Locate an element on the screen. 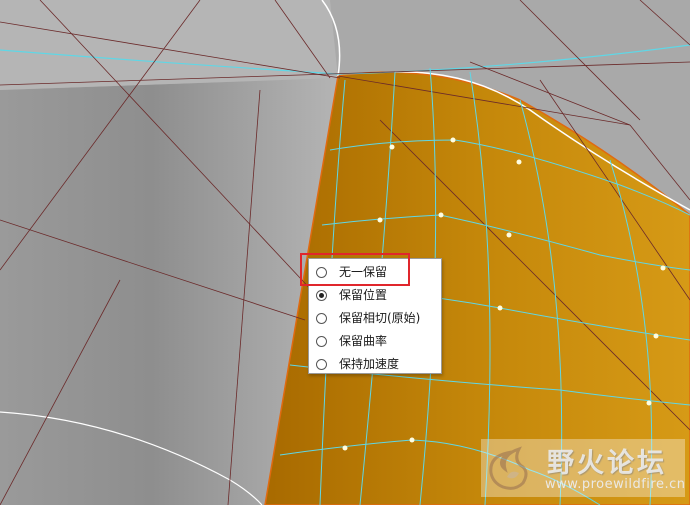 The height and width of the screenshot is (505, 690). menu-item-label: 保持加速度 is located at coordinates (369, 364).